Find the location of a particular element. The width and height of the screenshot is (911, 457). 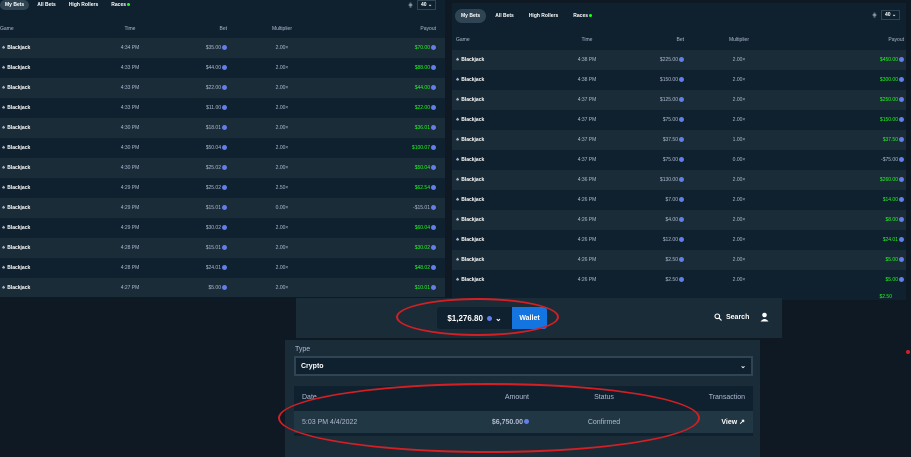

type-select: Crypto ⌄ is located at coordinates (523, 366).